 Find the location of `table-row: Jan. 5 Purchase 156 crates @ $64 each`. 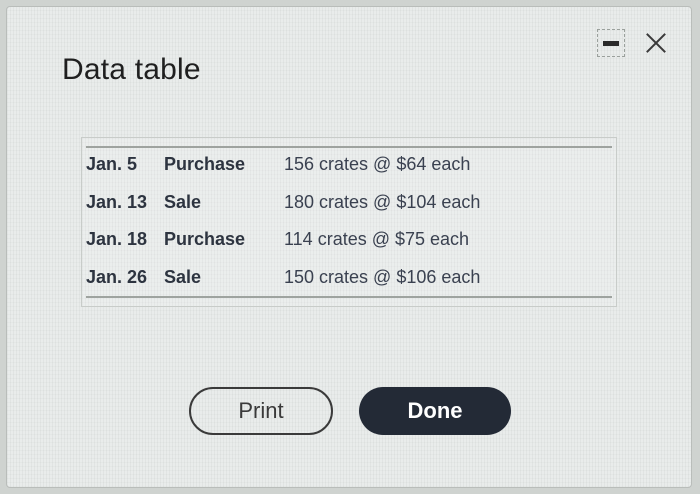

table-row: Jan. 5 Purchase 156 crates @ $64 each is located at coordinates (283, 165).